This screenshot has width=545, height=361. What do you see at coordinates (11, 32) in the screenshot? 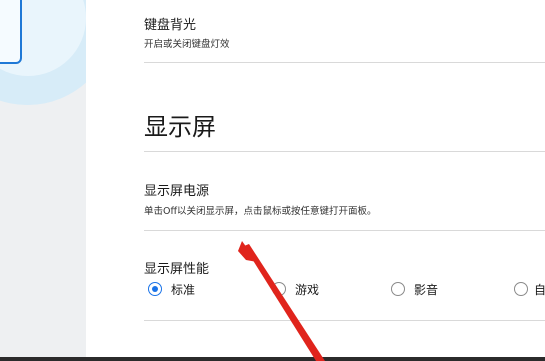
I see `laptop-device-icon` at bounding box center [11, 32].